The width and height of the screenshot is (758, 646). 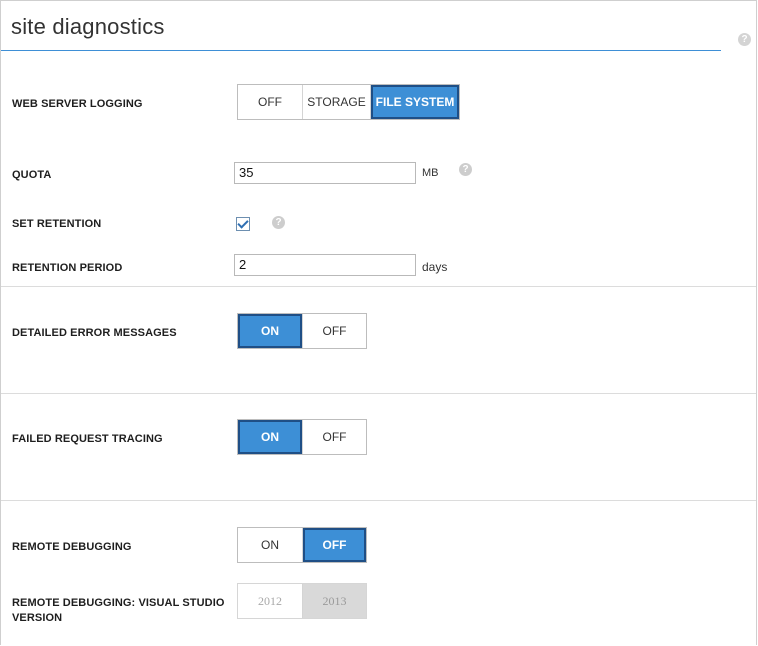 What do you see at coordinates (270, 102) in the screenshot?
I see `web-server-logging-off-option: OFF` at bounding box center [270, 102].